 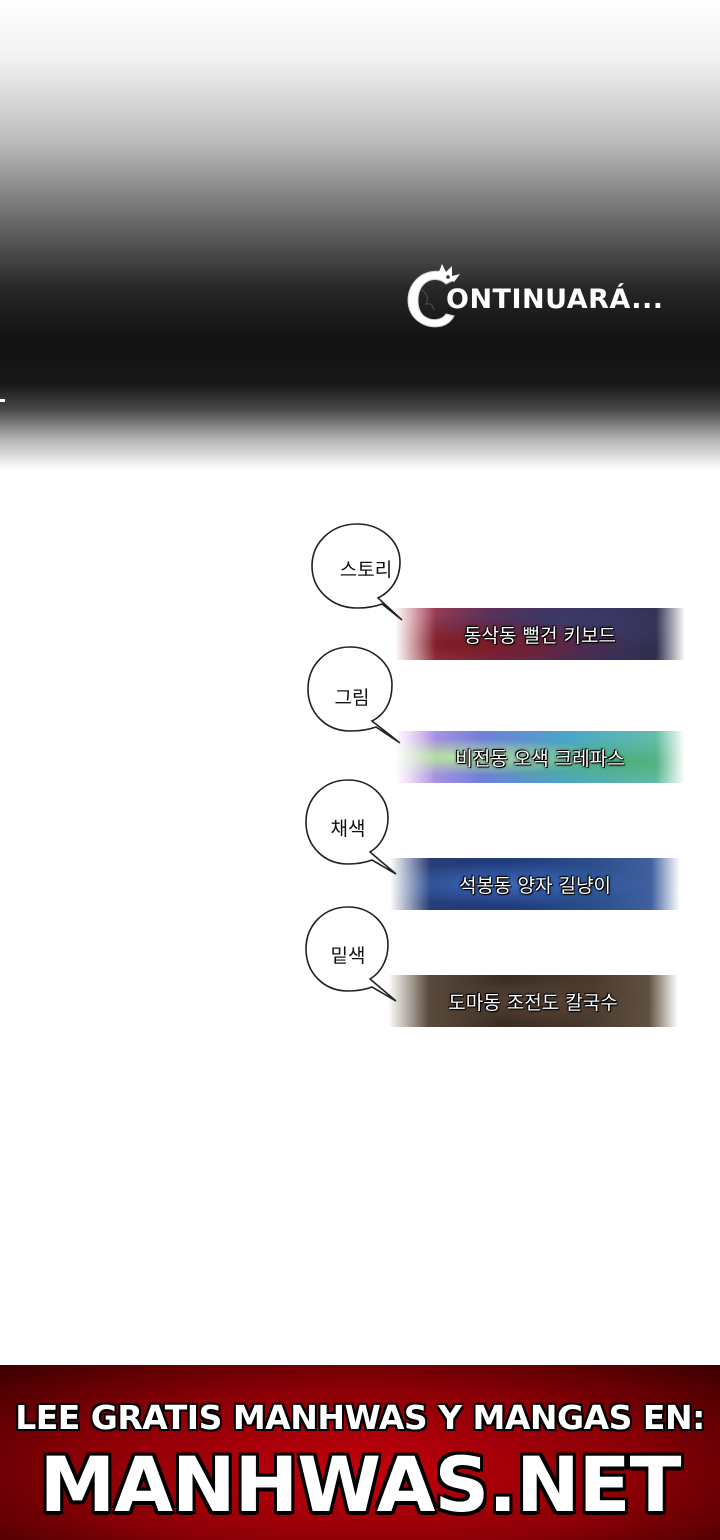 What do you see at coordinates (2, 400) in the screenshot?
I see `panel-edge-mark` at bounding box center [2, 400].